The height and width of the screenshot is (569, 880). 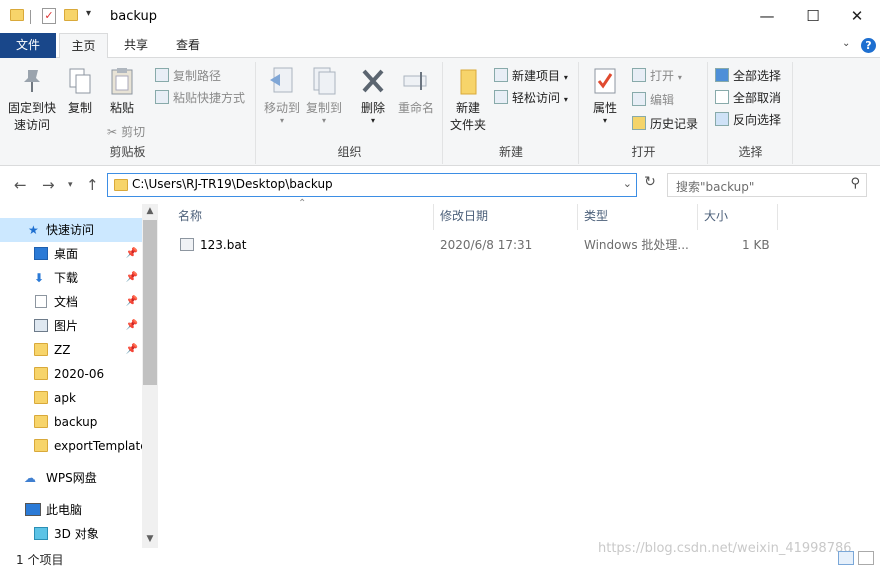 I want to click on minimize-button: —, so click(x=767, y=16).